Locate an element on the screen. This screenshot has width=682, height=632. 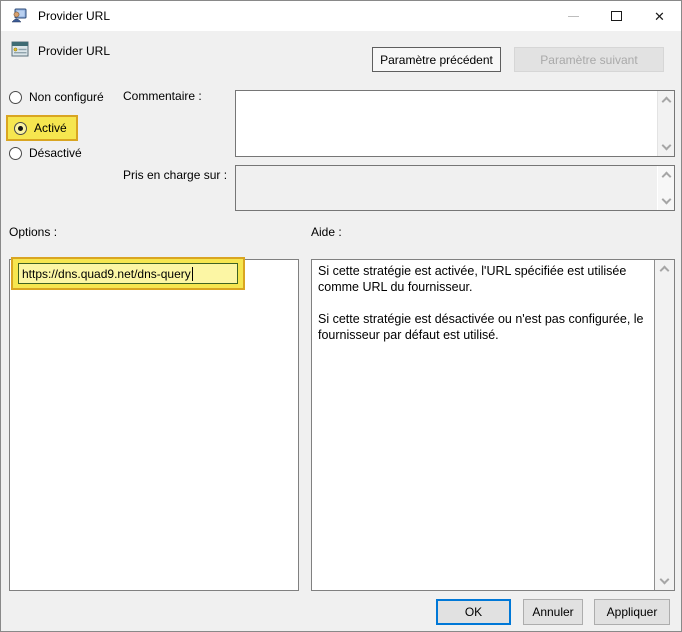
provider-url-highlight: https://dns.quad9.net/dns-query is located at coordinates (128, 273).